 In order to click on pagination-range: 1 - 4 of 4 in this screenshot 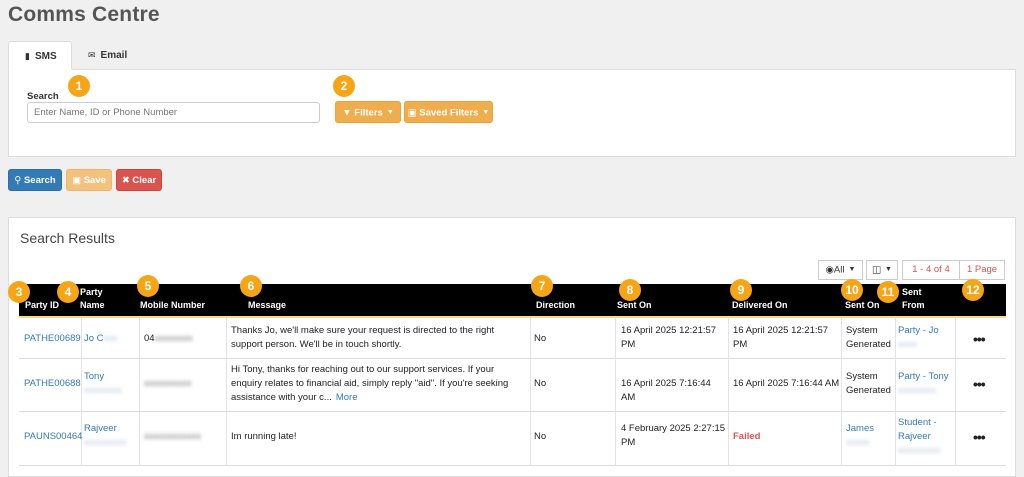, I will do `click(931, 270)`.